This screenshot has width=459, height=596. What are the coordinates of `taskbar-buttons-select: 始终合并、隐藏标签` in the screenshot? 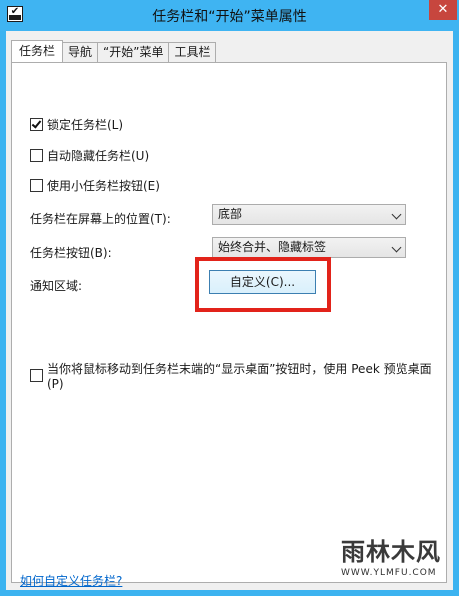 It's located at (309, 247).